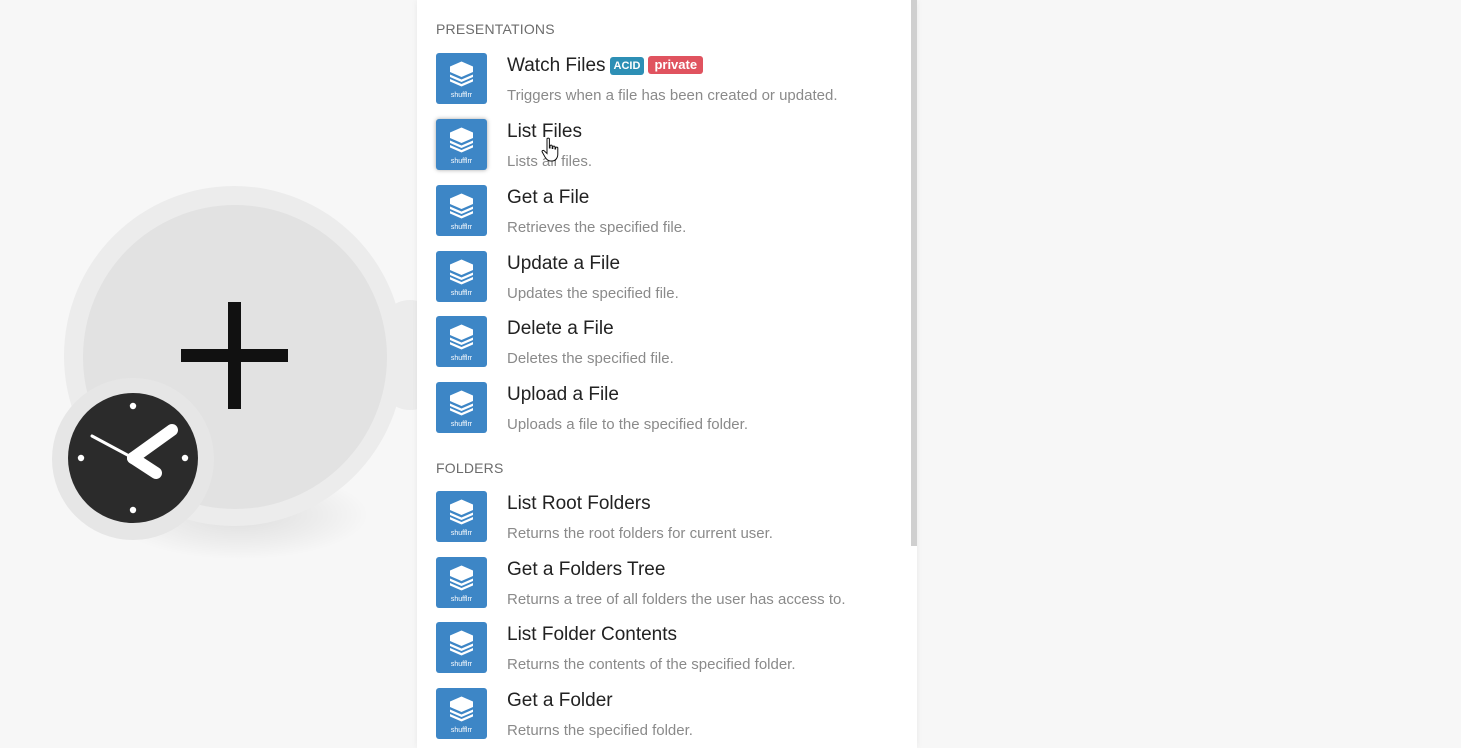 This screenshot has height=748, width=1461. Describe the element at coordinates (592, 634) in the screenshot. I see `item-title: List Folder Contents` at that location.